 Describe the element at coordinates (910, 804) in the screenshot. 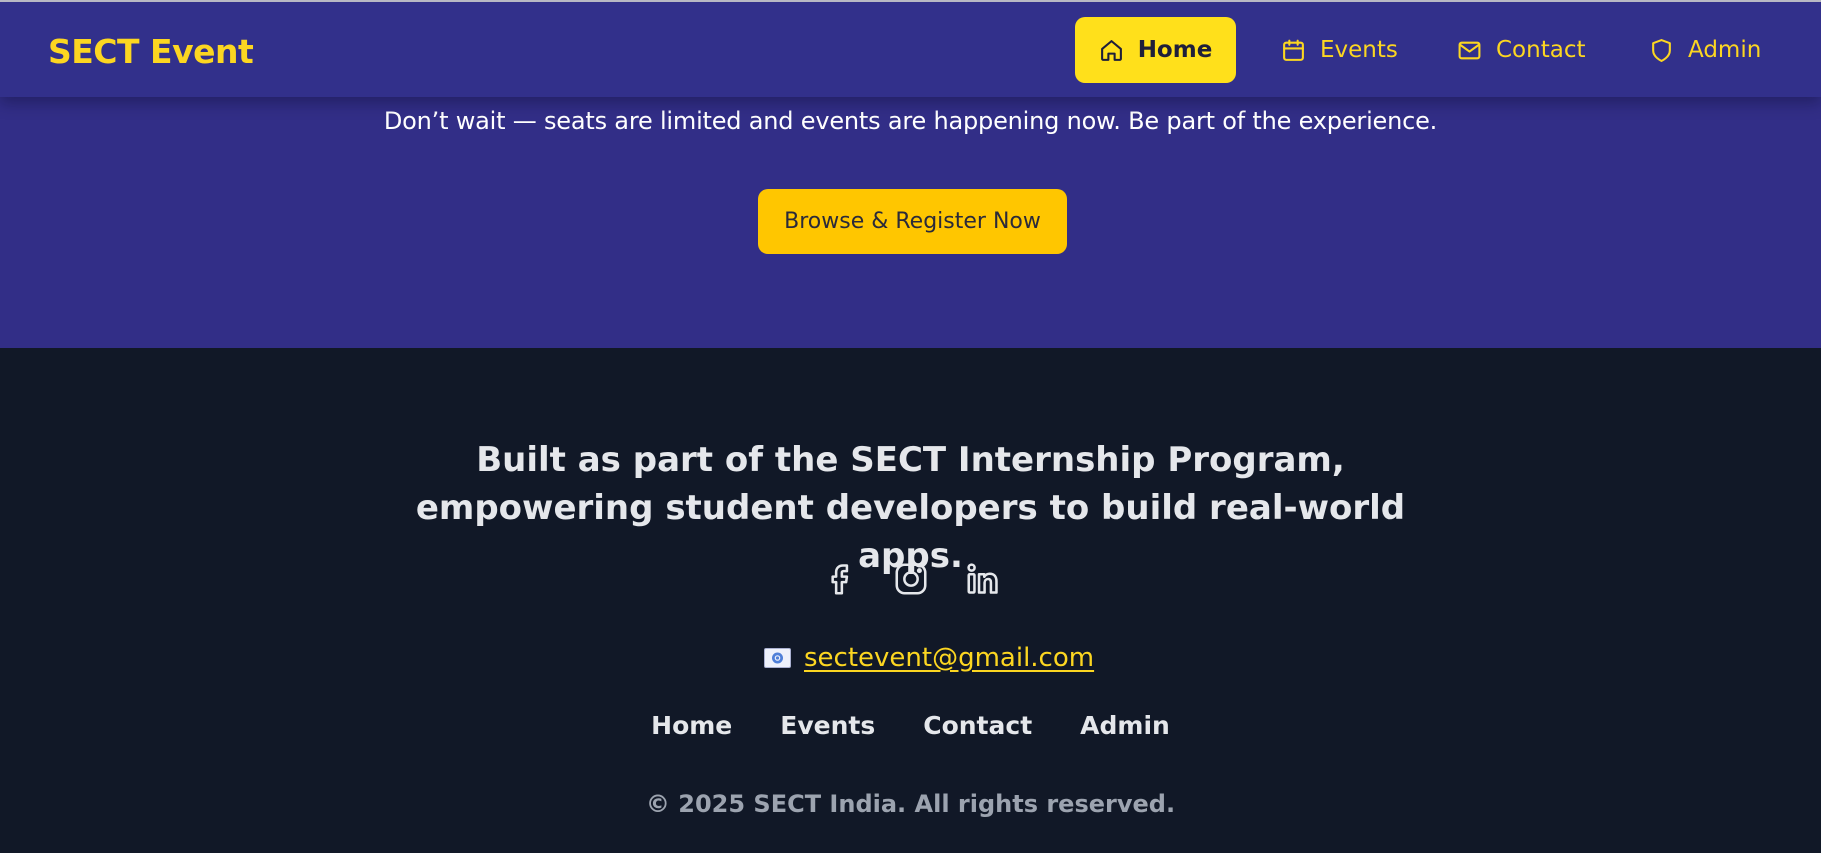

I see `copyright-text: © 2025 SECT India. All rights reserved.` at that location.